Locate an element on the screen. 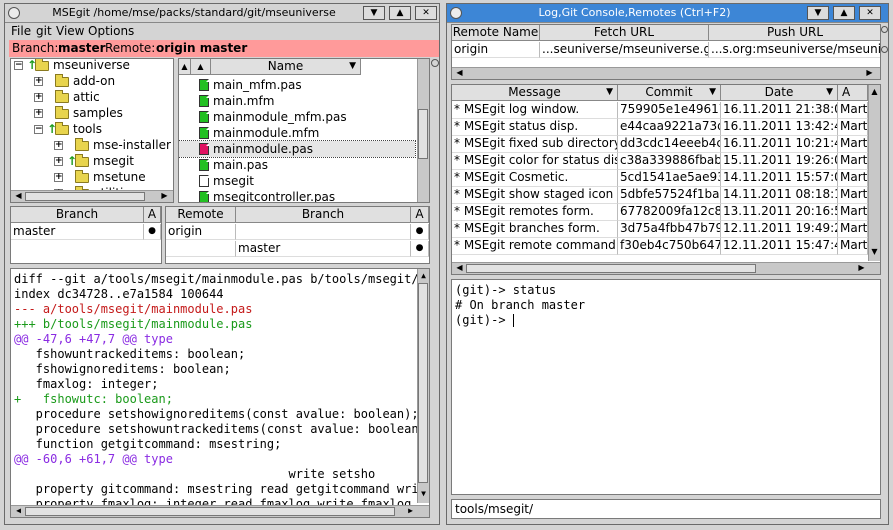 This screenshot has height=530, width=893. tree-item: − ↑ mseuniverse is located at coordinates (91, 66).